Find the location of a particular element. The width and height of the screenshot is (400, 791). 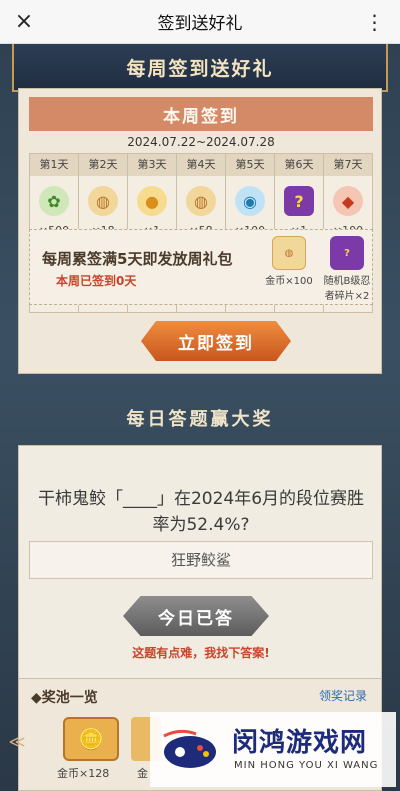

top-navigation-bar: × 签到送好礼 ⋮ is located at coordinates (200, 22).